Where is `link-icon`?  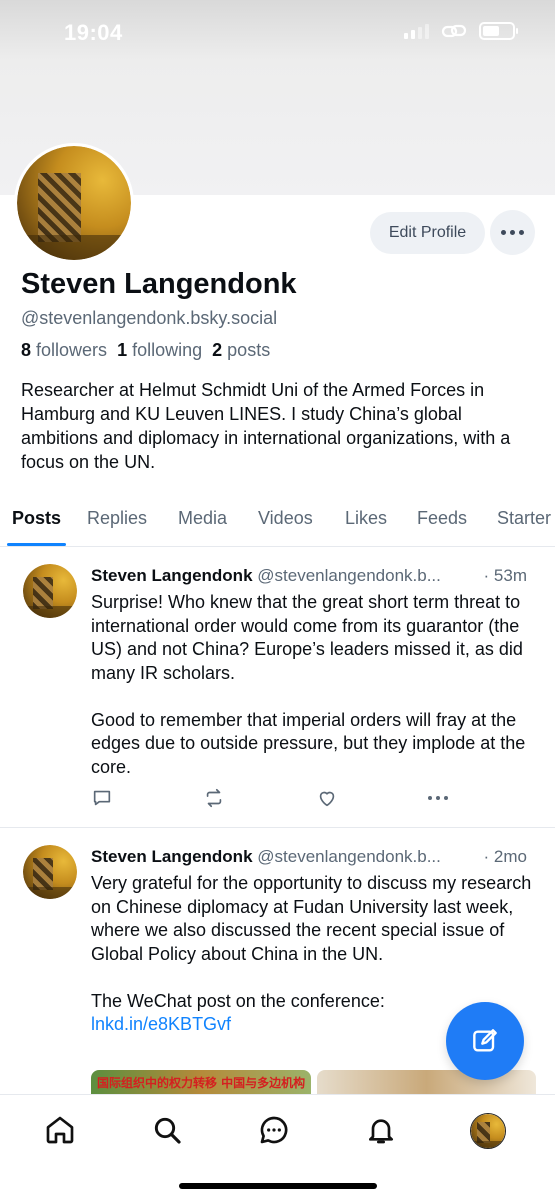 link-icon is located at coordinates (454, 31).